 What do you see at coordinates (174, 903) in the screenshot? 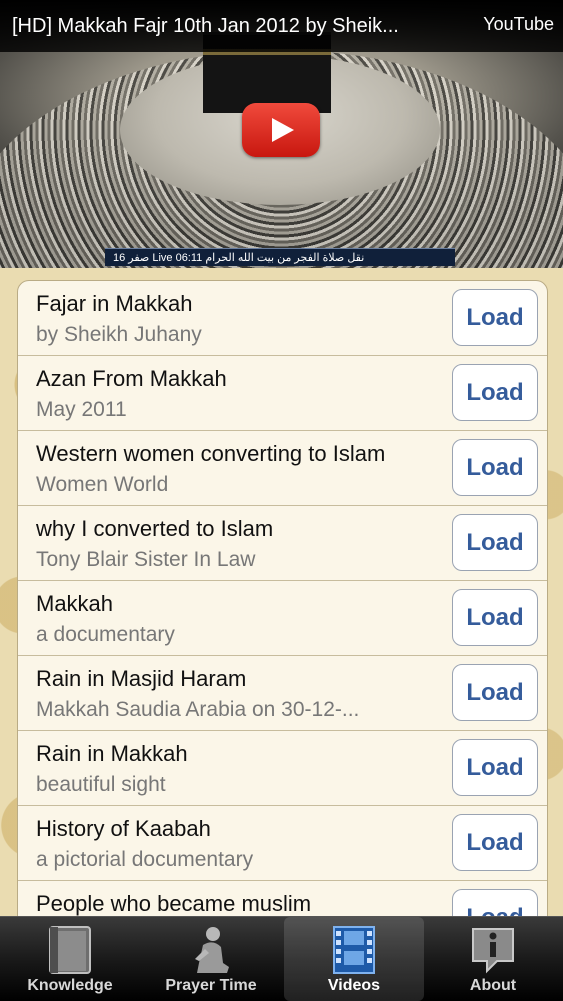
I see `video-item-title: People who became muslim` at bounding box center [174, 903].